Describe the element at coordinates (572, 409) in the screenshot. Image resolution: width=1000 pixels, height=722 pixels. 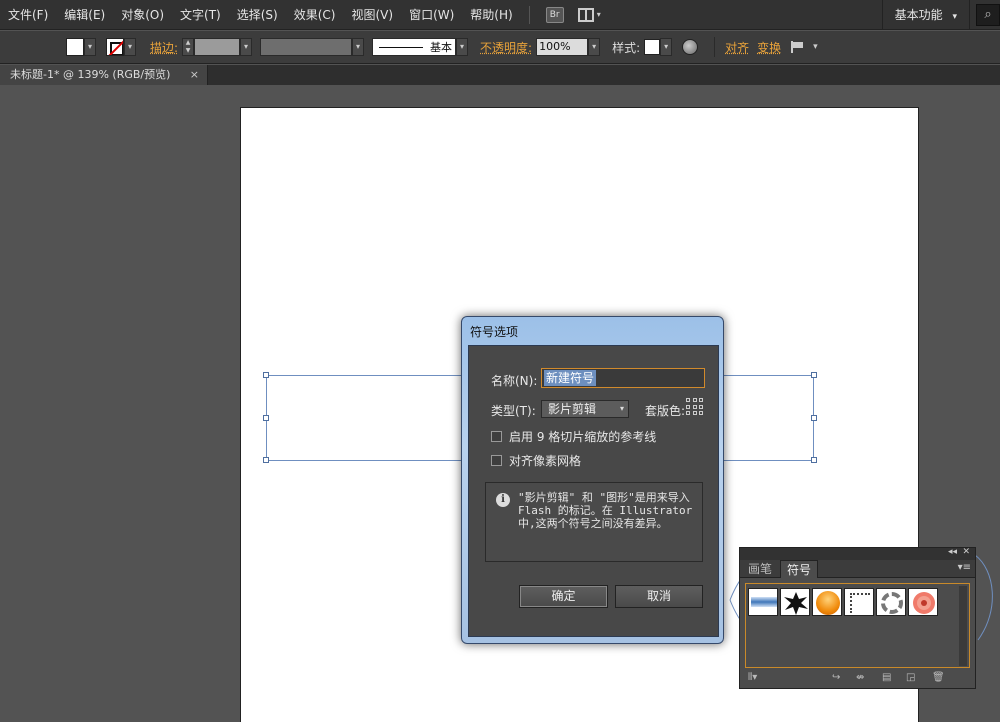
I see `symbol-type-value: 影片剪辑` at that location.